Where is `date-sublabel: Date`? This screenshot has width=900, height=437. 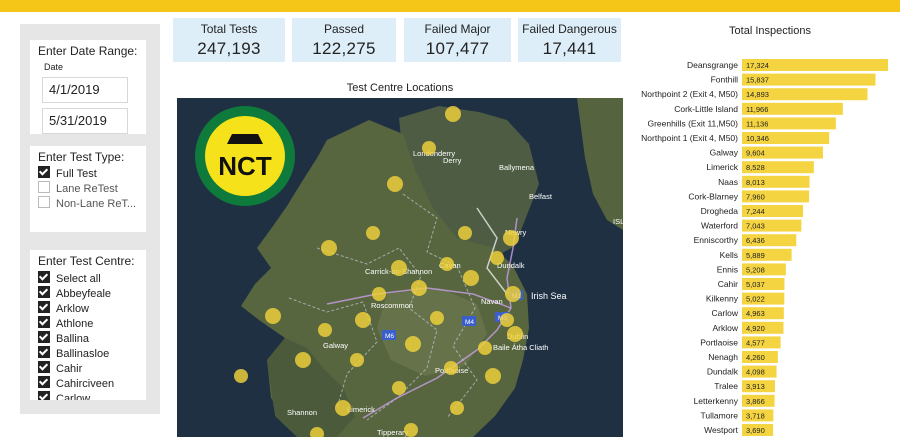 date-sublabel: Date is located at coordinates (54, 67).